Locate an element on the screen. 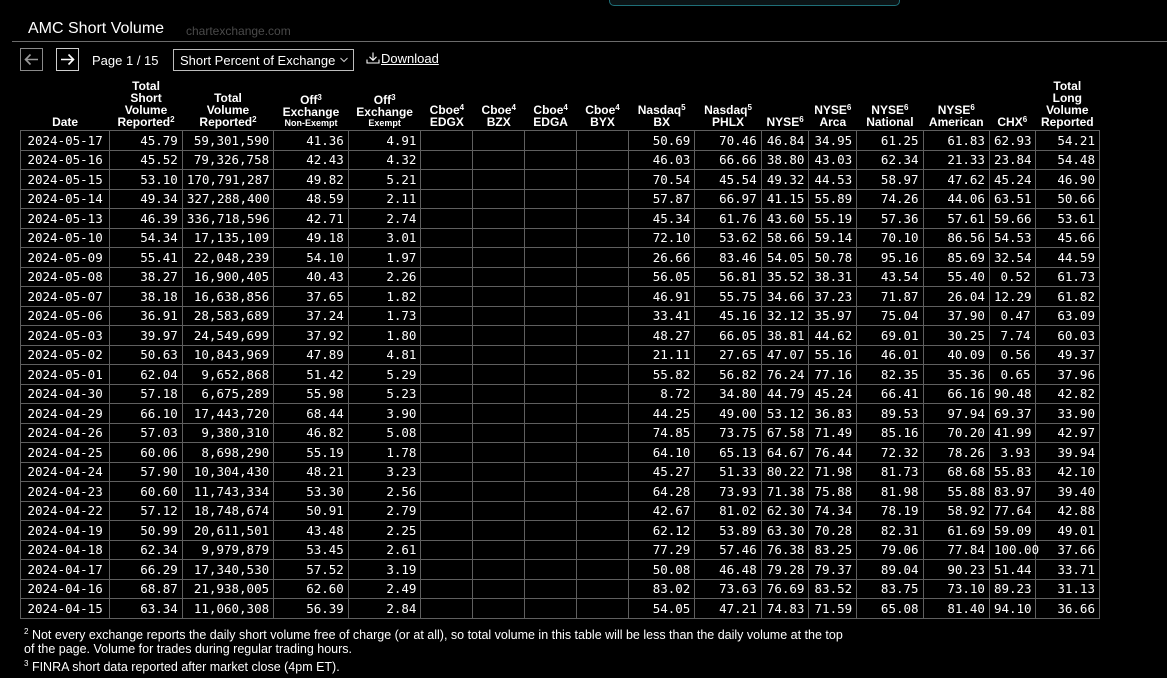 This screenshot has width=1167, height=678. value-cell: 57.36 is located at coordinates (890, 218).